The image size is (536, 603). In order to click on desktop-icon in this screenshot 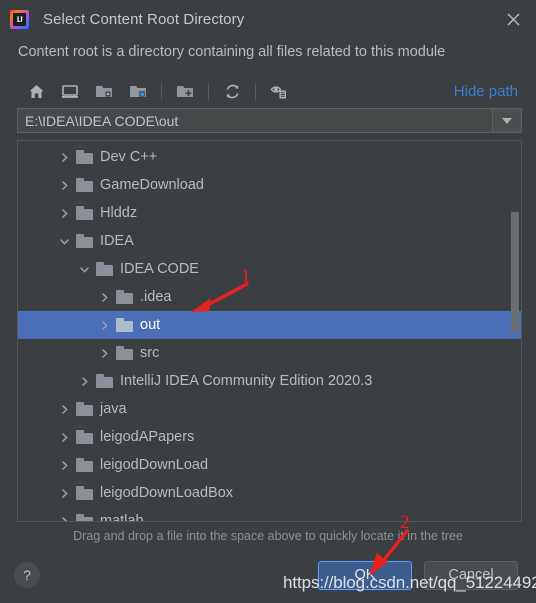, I will do `click(70, 91)`.